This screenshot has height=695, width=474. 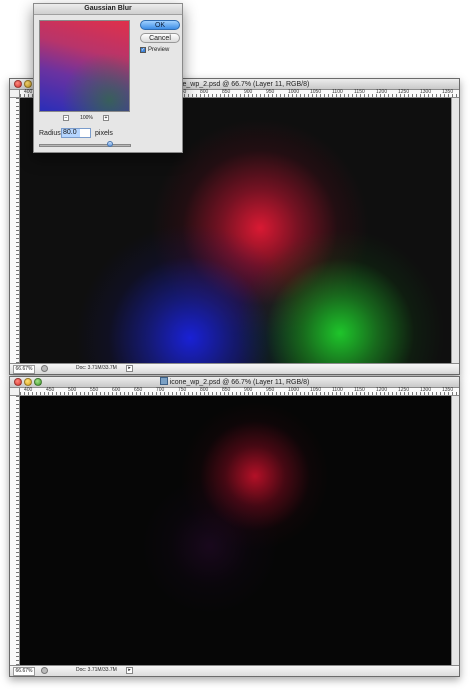 I want to click on window-titlebar: icone_wp_2.psd @ 66.7% (Layer 11, RGB/8), so click(x=234, y=382).